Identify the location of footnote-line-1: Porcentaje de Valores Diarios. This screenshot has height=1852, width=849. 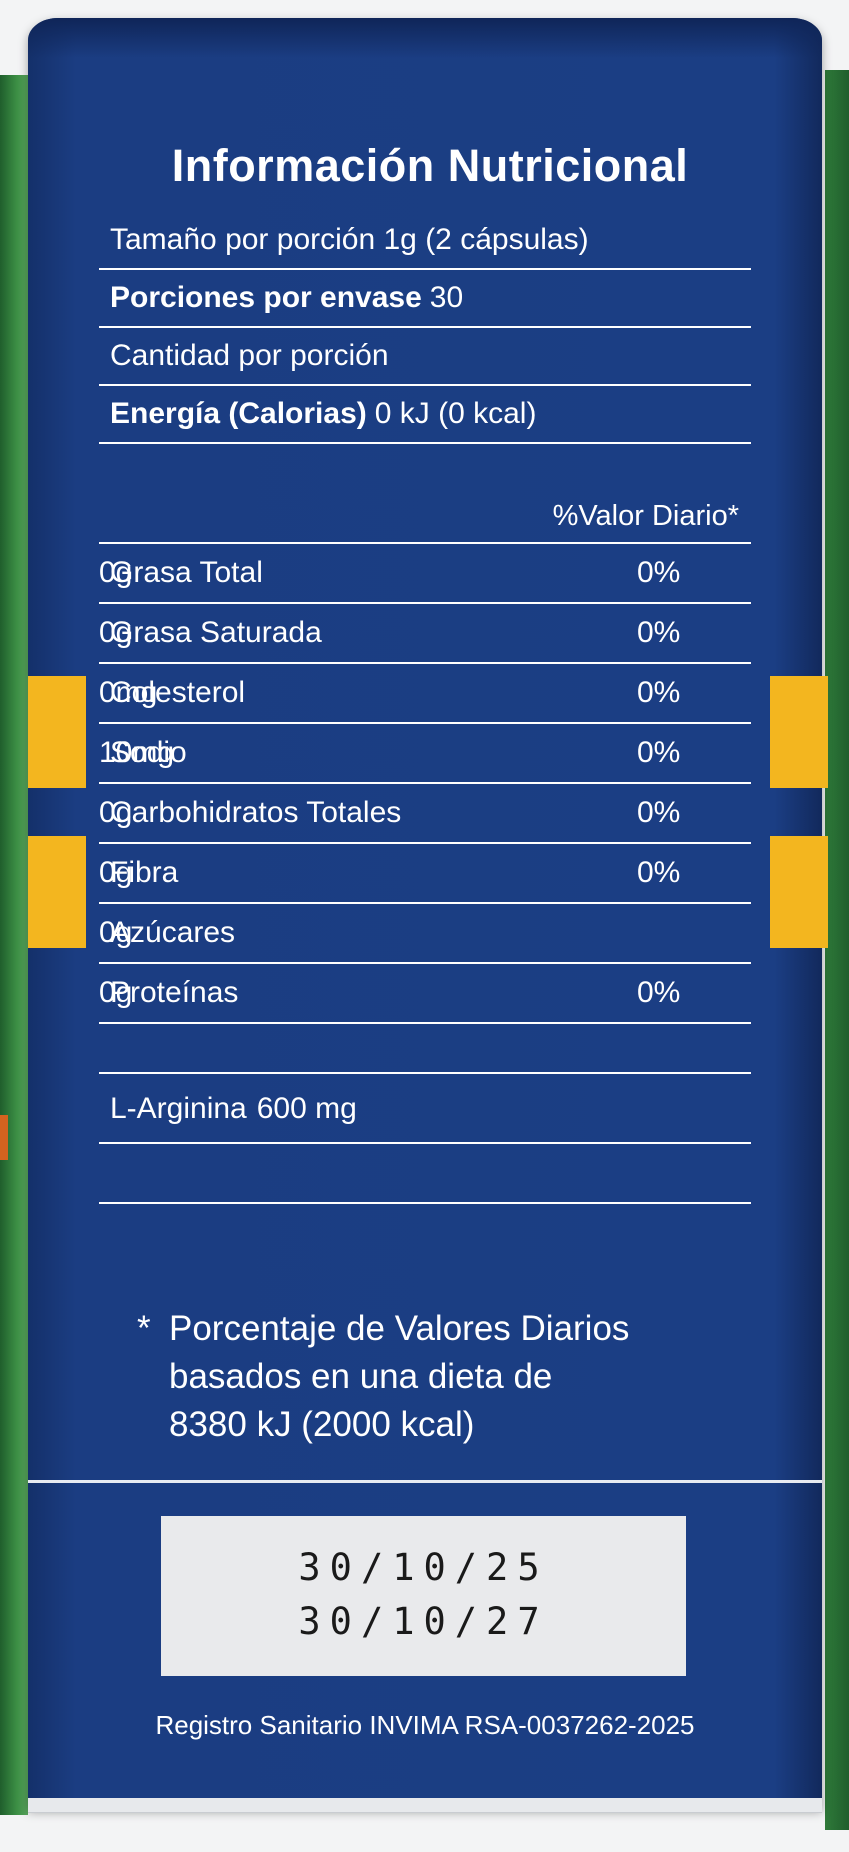
(399, 1328).